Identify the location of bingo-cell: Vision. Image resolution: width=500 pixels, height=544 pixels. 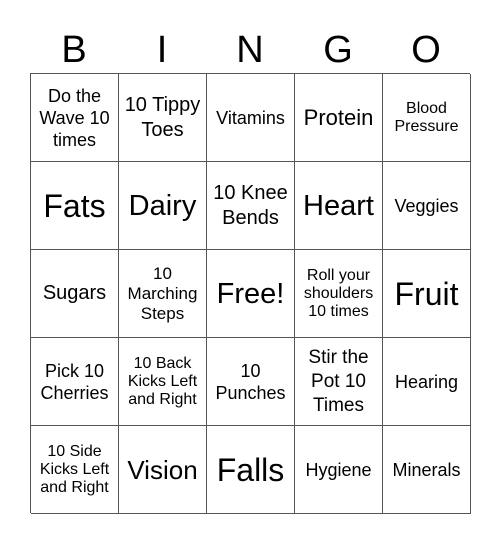
(163, 470).